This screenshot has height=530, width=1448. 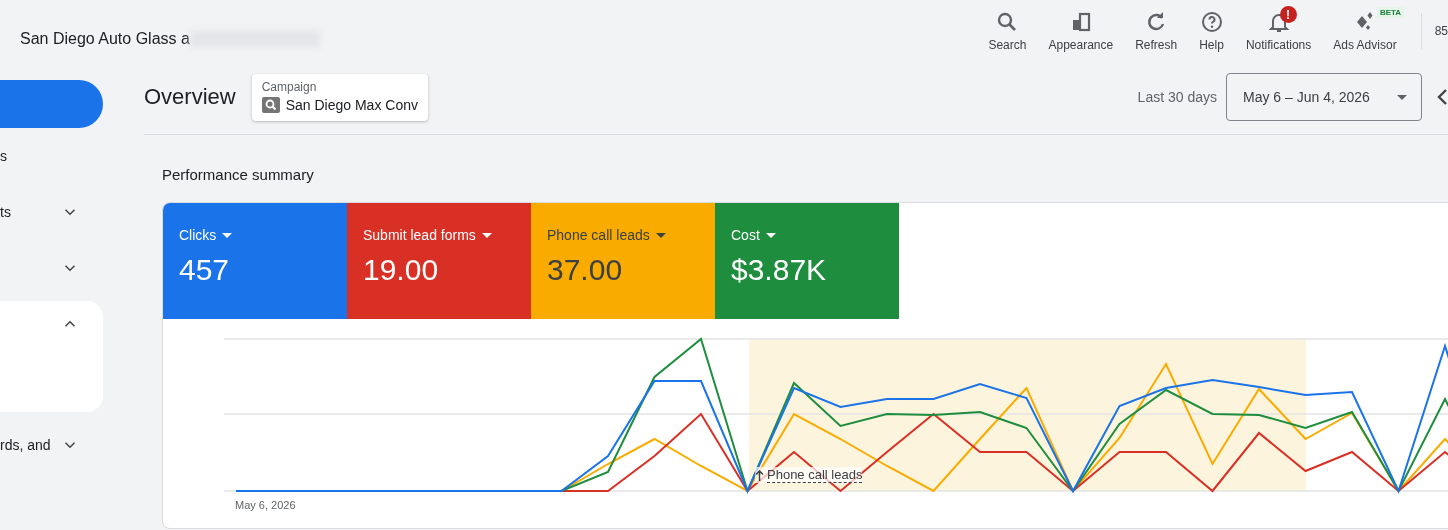 What do you see at coordinates (265, 505) in the screenshot?
I see `axis-label: May 6, 2026` at bounding box center [265, 505].